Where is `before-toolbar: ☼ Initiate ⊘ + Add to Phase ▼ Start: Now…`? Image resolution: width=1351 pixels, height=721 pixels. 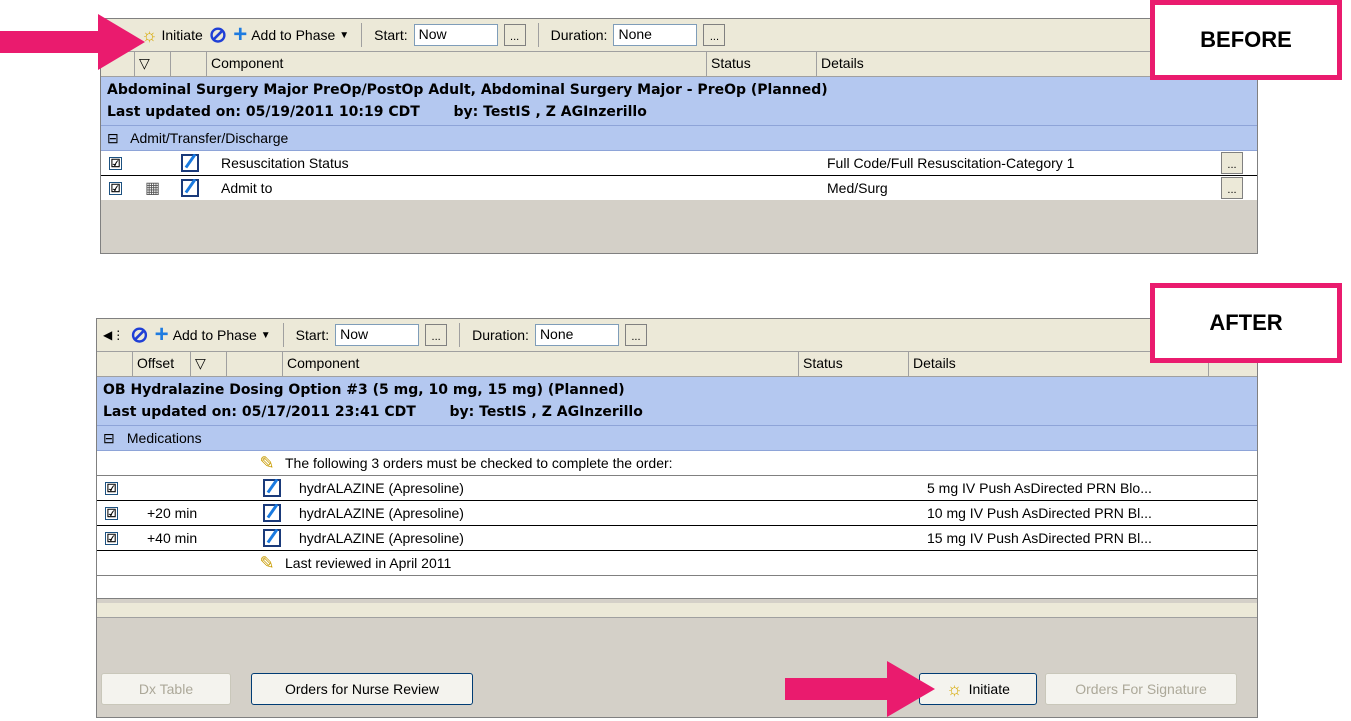 before-toolbar: ☼ Initiate ⊘ + Add to Phase ▼ Start: Now… is located at coordinates (679, 35).